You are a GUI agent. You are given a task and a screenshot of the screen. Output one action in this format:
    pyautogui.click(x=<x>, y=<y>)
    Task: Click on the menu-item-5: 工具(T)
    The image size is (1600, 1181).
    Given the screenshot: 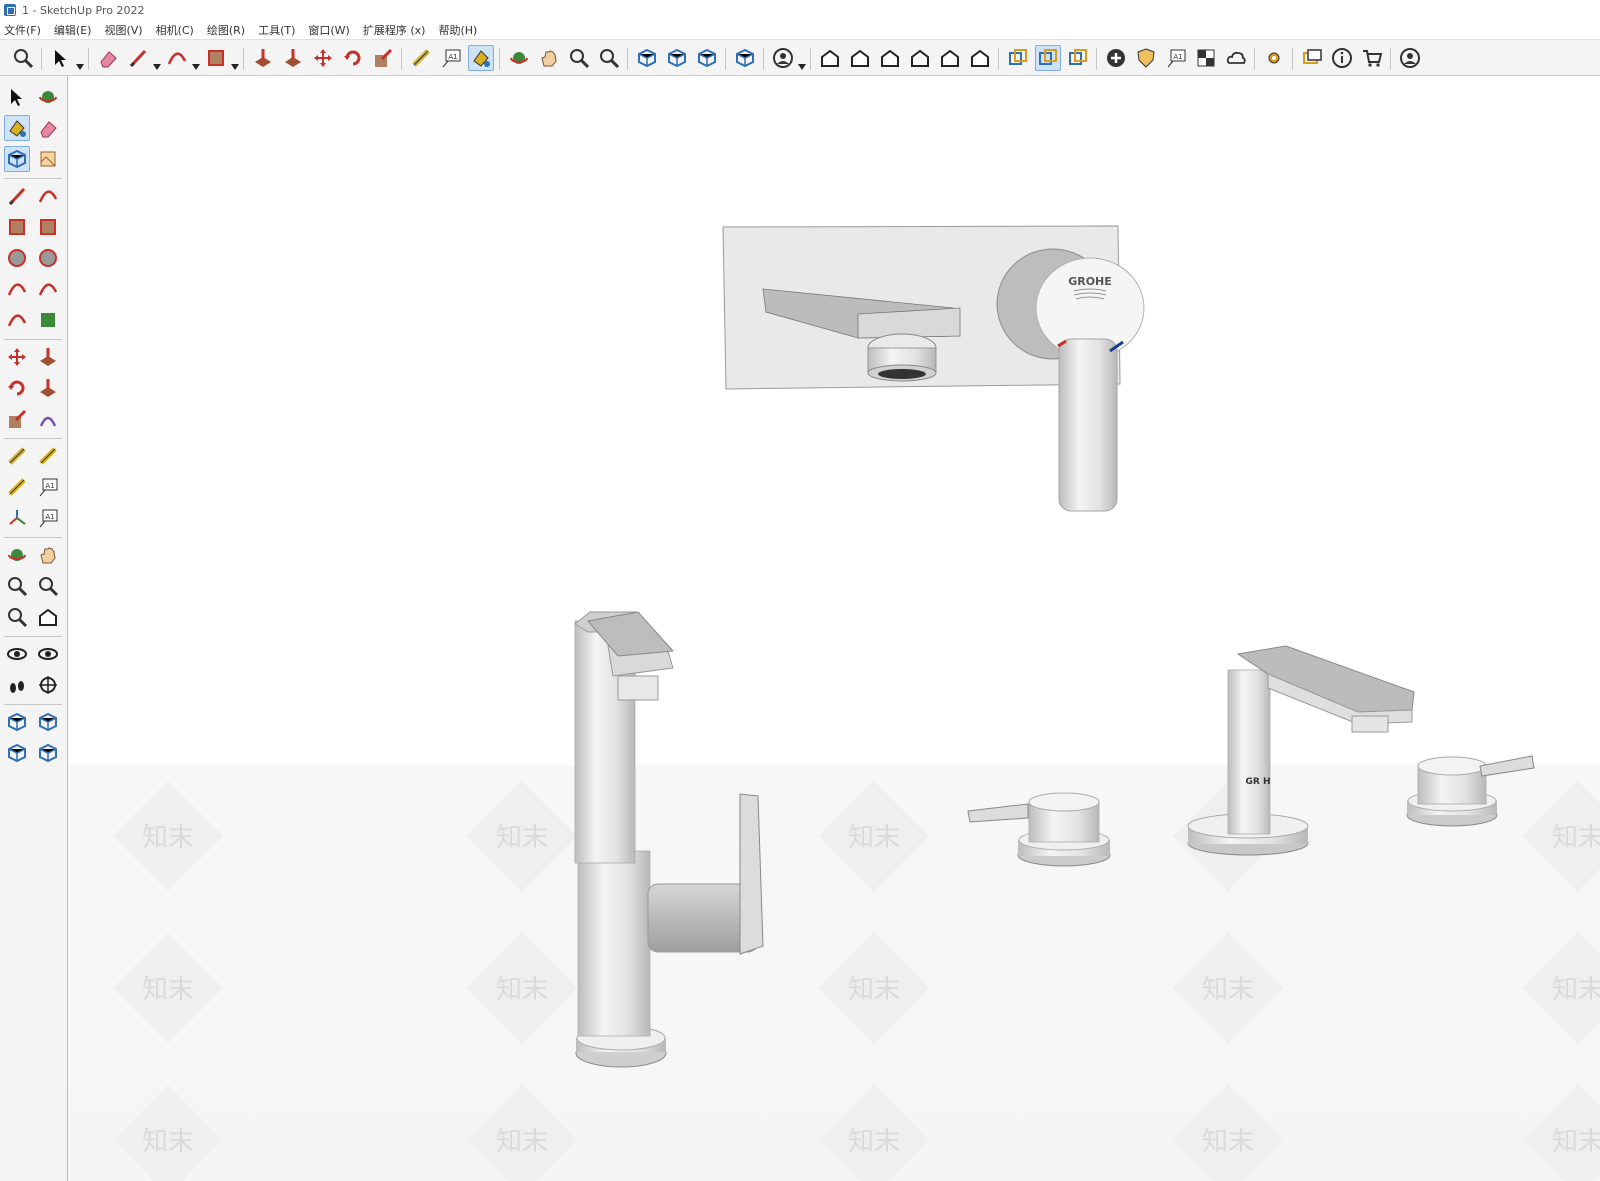 What is the action you would take?
    pyautogui.click(x=276, y=30)
    